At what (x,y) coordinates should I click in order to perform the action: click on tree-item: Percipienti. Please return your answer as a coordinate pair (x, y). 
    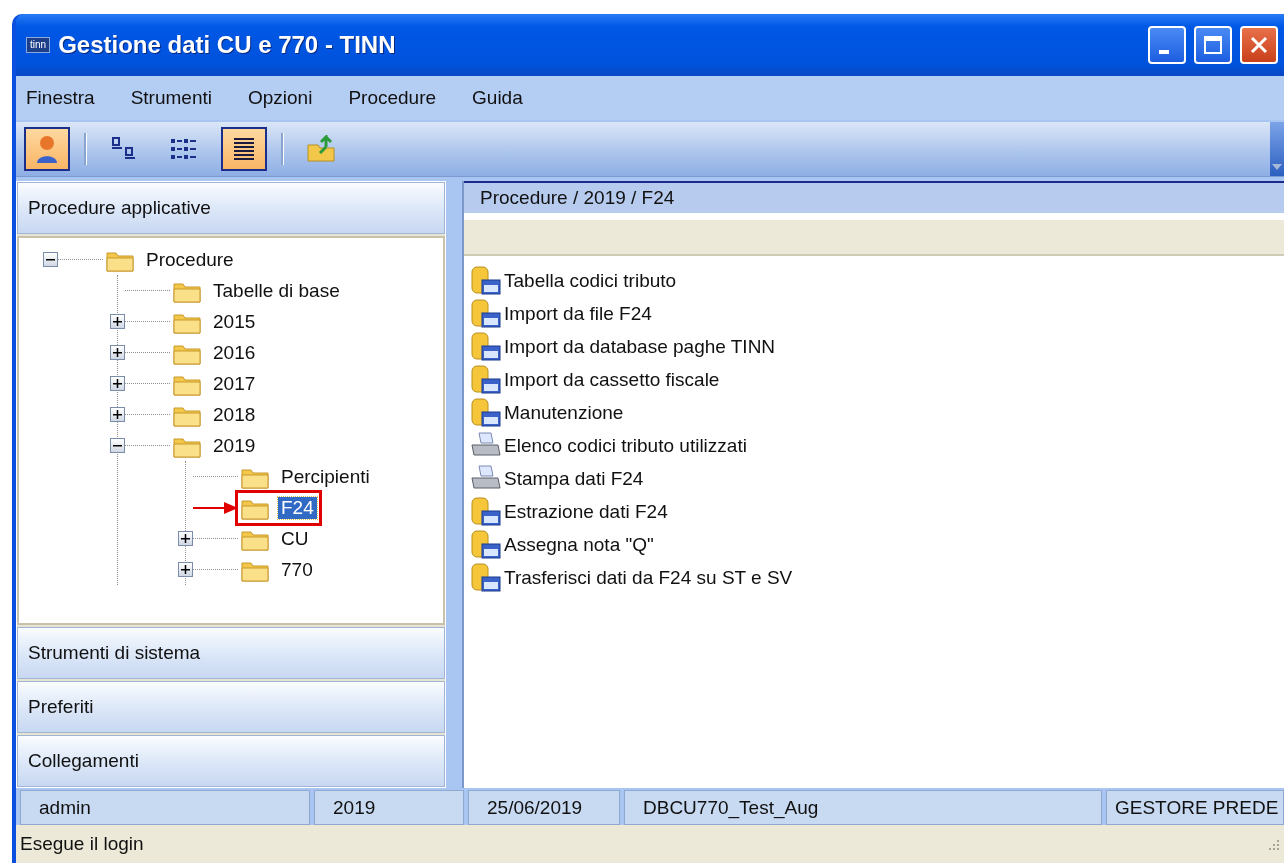
    Looking at the image, I should click on (325, 476).